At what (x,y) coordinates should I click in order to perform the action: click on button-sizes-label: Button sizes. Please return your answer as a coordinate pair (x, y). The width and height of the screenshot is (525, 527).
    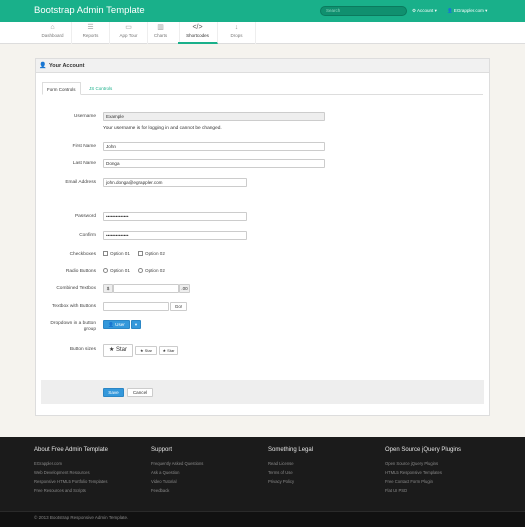
    Looking at the image, I should click on (82, 349).